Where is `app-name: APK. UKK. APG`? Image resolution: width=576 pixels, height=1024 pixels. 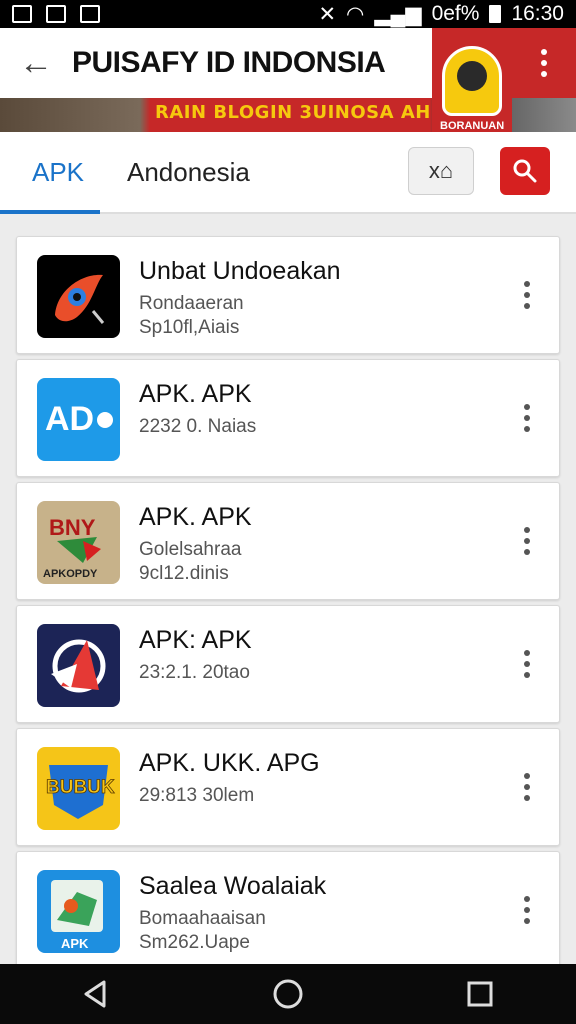
app-name: APK. UKK. APG is located at coordinates (229, 763).